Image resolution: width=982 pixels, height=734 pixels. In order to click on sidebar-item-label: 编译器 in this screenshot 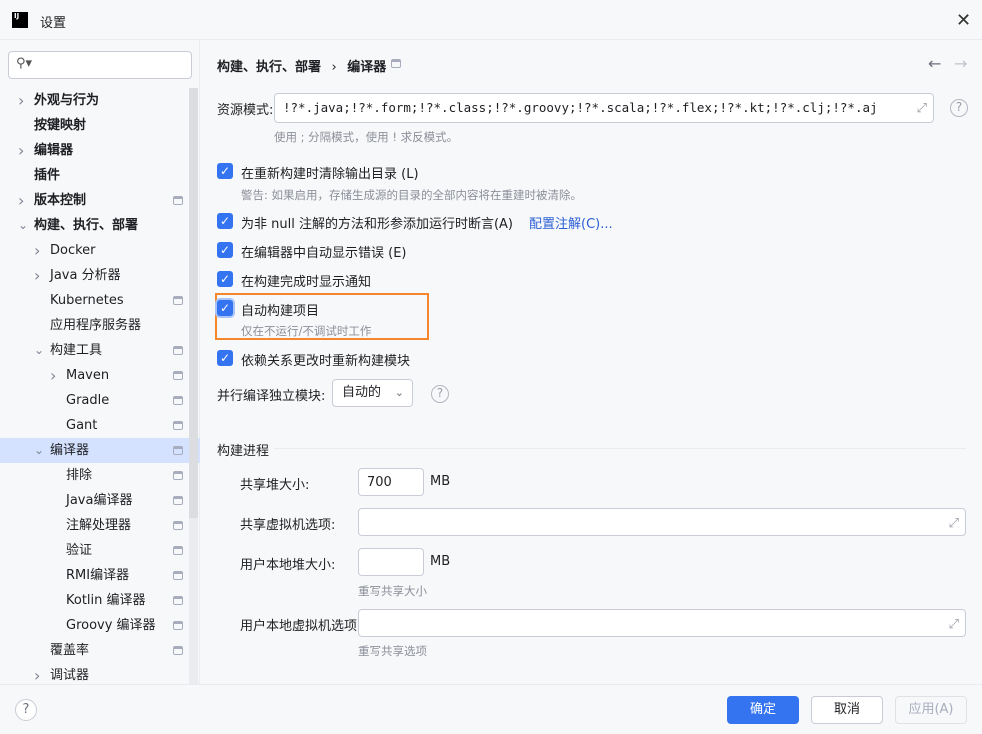, I will do `click(70, 450)`.